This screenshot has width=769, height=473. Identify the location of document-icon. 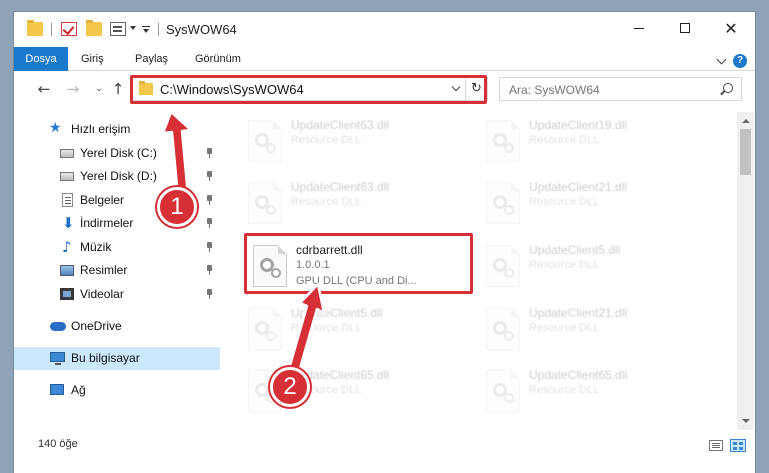
(67, 200).